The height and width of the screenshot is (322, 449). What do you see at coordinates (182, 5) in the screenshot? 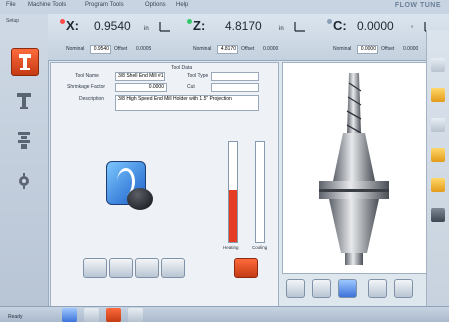
I see `menu-help: Help` at bounding box center [182, 5].